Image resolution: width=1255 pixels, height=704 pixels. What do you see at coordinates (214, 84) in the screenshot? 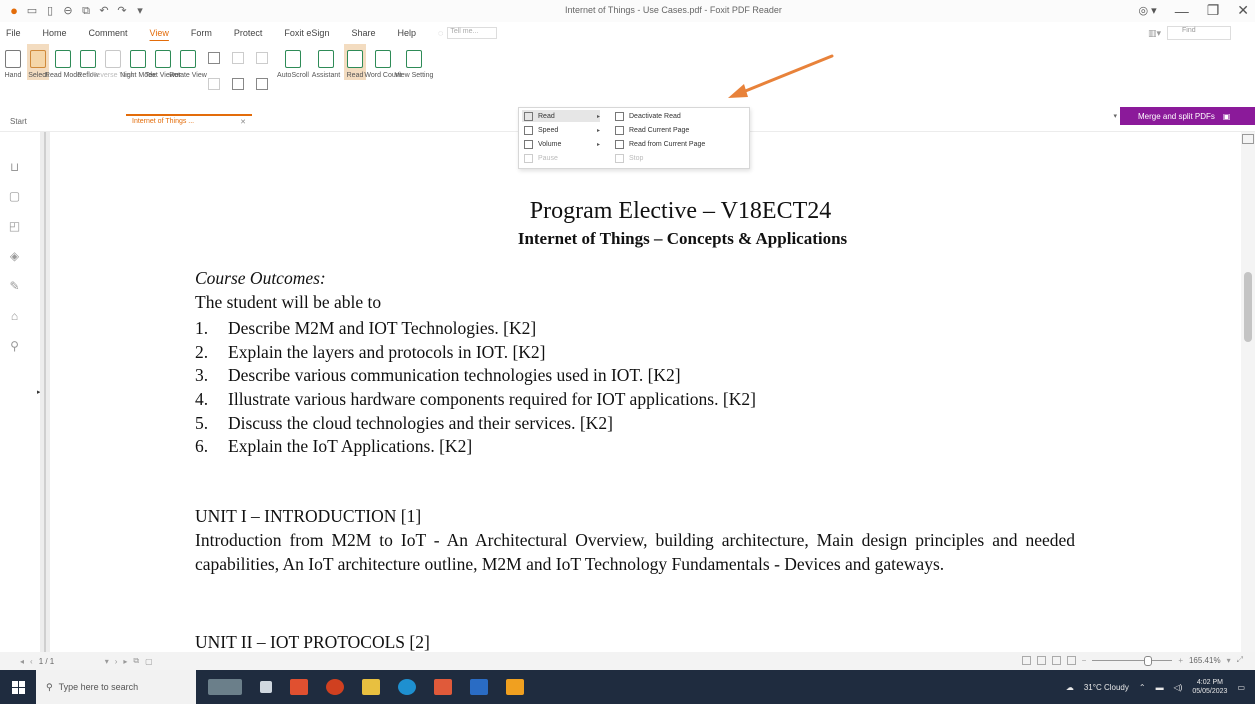
I see `cont-facing-icon` at bounding box center [214, 84].